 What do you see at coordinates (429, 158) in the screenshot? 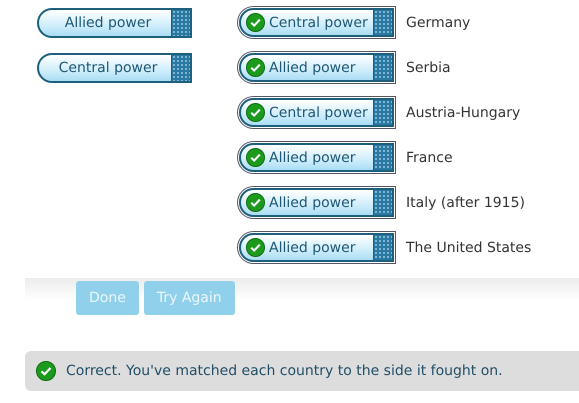
I see `country-label: France` at bounding box center [429, 158].